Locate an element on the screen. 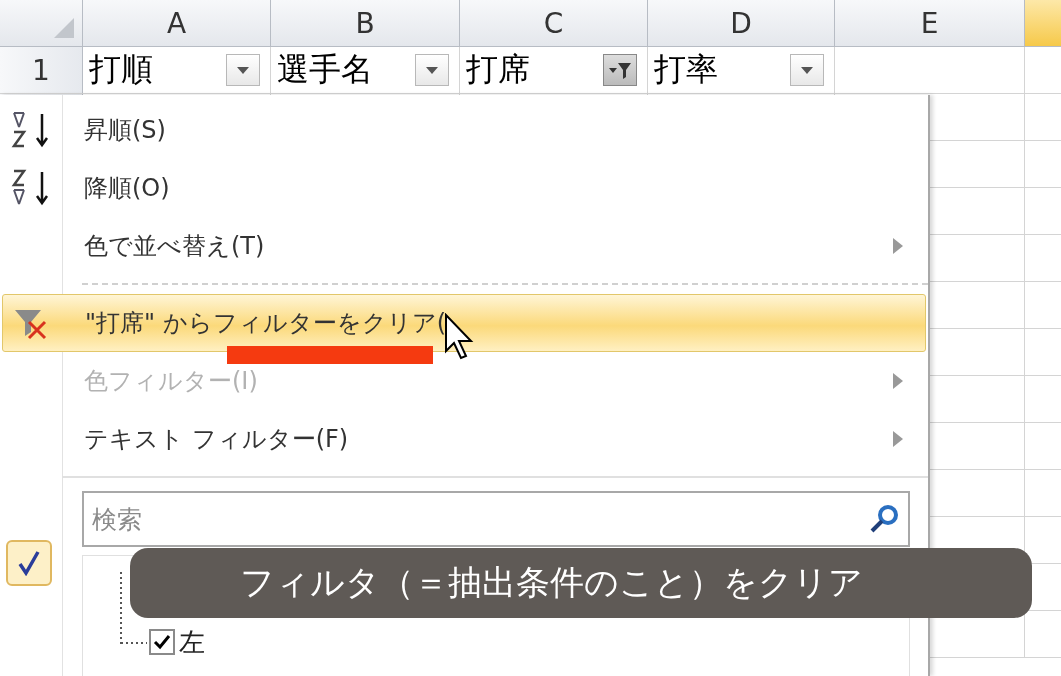  subtitle-caption: フィルタ（＝抽出条件のこと）をクリア is located at coordinates (581, 583).